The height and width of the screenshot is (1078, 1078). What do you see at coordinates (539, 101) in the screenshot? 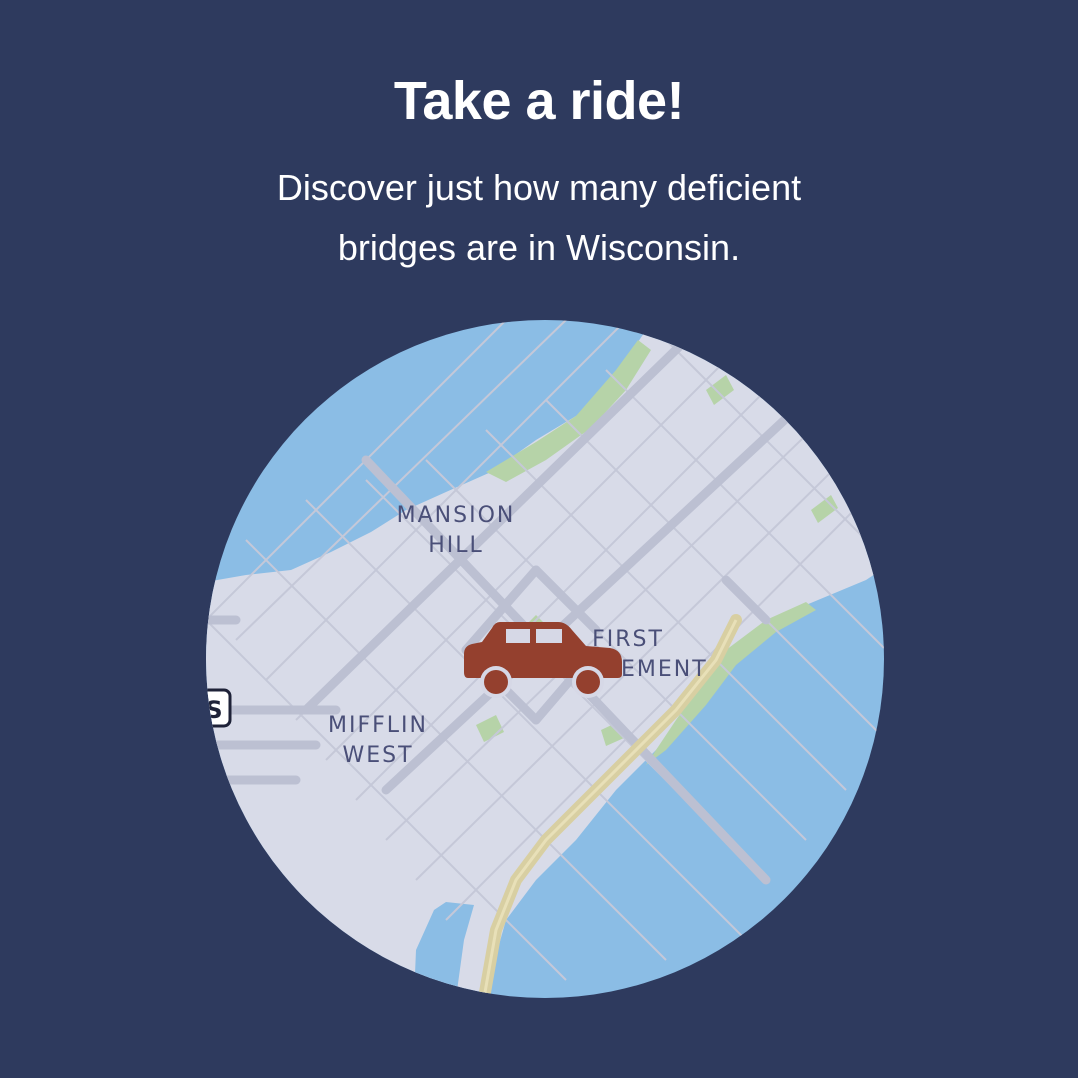
I see `page-title: Take a ride!` at bounding box center [539, 101].